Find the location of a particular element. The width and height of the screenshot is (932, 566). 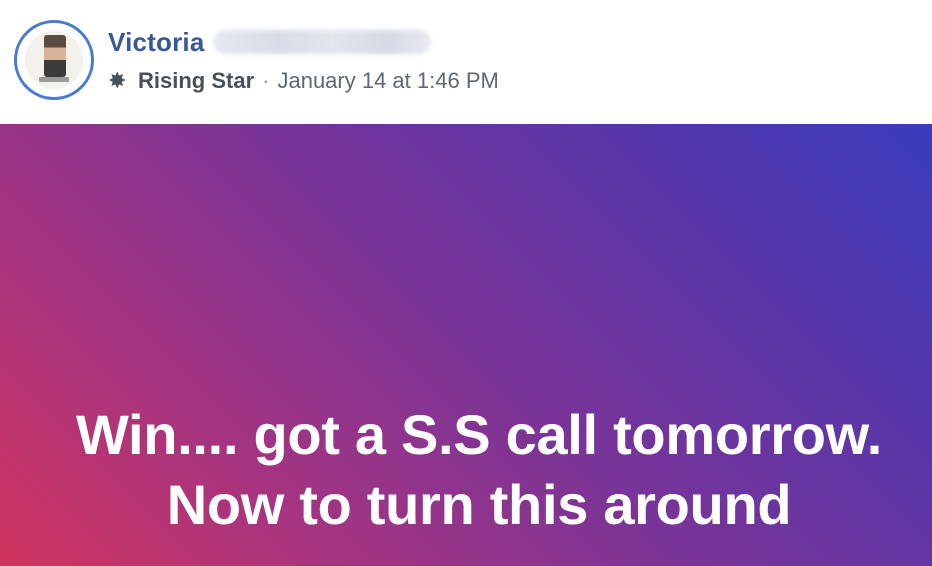

avatar-caption is located at coordinates (54, 79).